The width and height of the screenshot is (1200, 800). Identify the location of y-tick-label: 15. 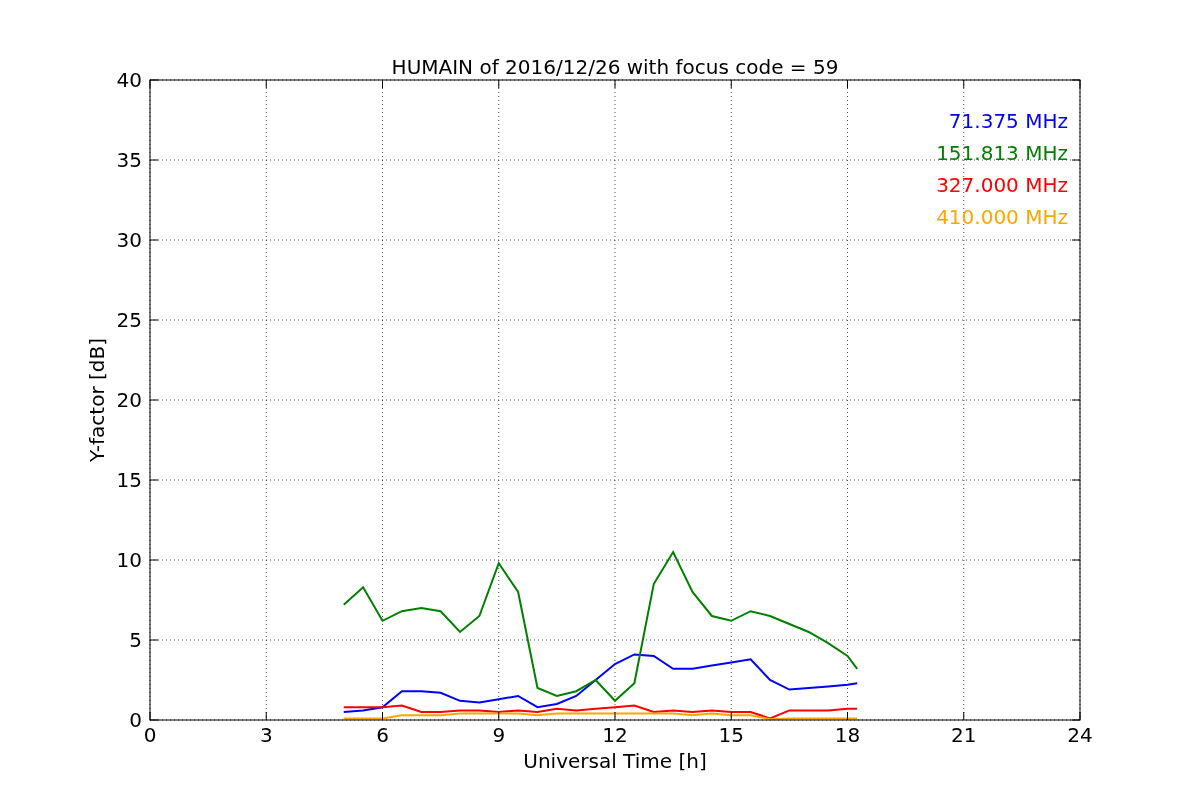
(129, 480).